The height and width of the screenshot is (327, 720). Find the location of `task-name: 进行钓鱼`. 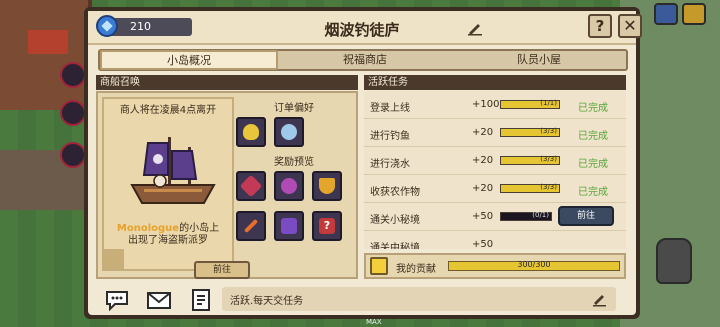

task-name: 进行钓鱼 is located at coordinates (390, 136).